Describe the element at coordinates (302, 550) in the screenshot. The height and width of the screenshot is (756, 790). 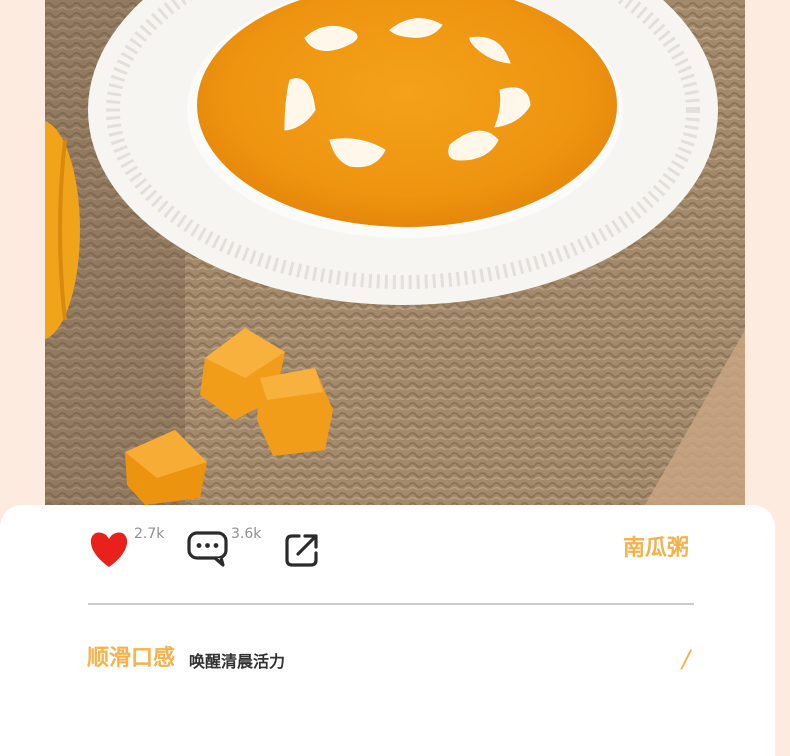
I see `share-icon` at that location.